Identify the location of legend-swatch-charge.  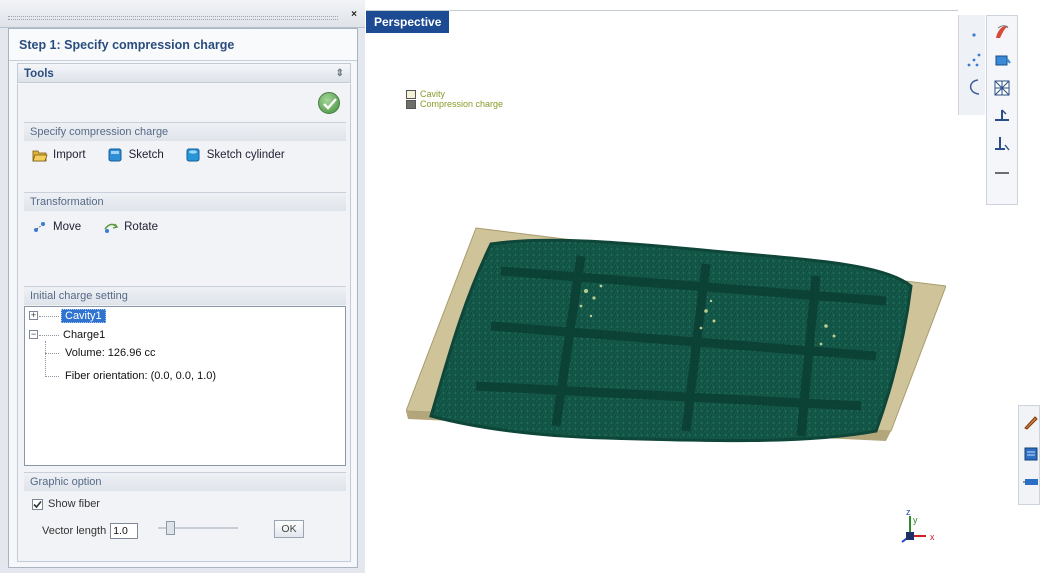
(411, 104).